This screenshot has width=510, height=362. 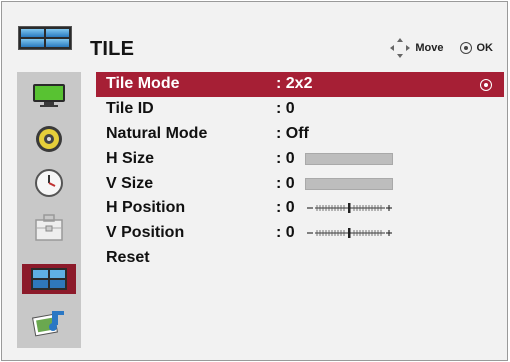 I want to click on row-value: : Off, so click(x=292, y=133).